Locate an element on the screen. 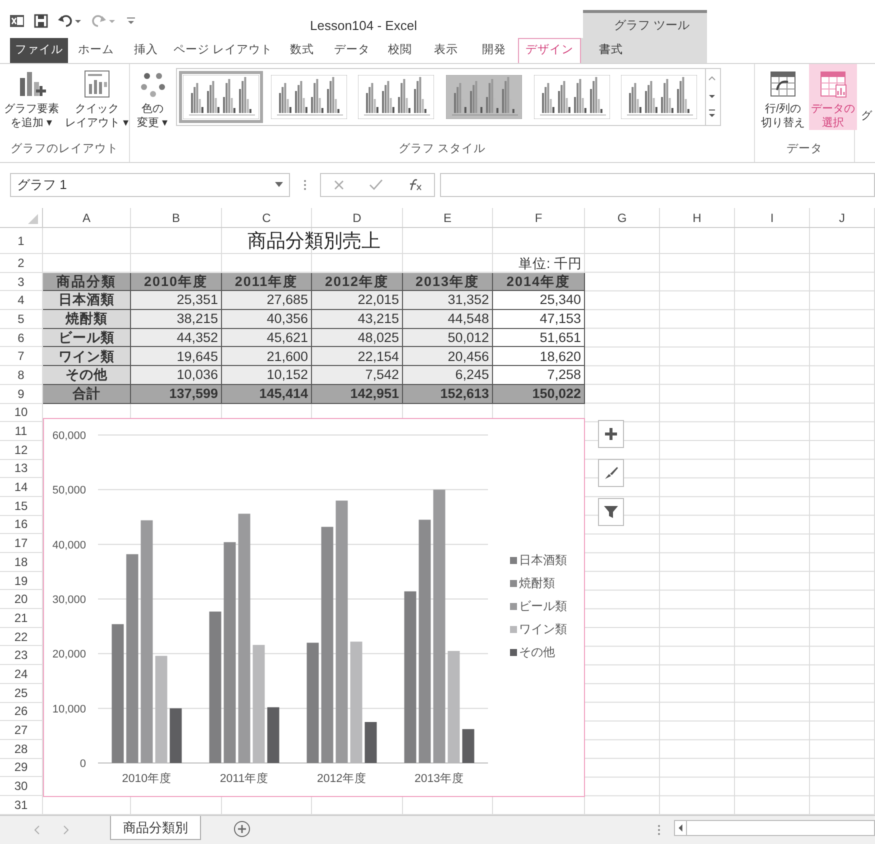  column-header: B is located at coordinates (176, 217).